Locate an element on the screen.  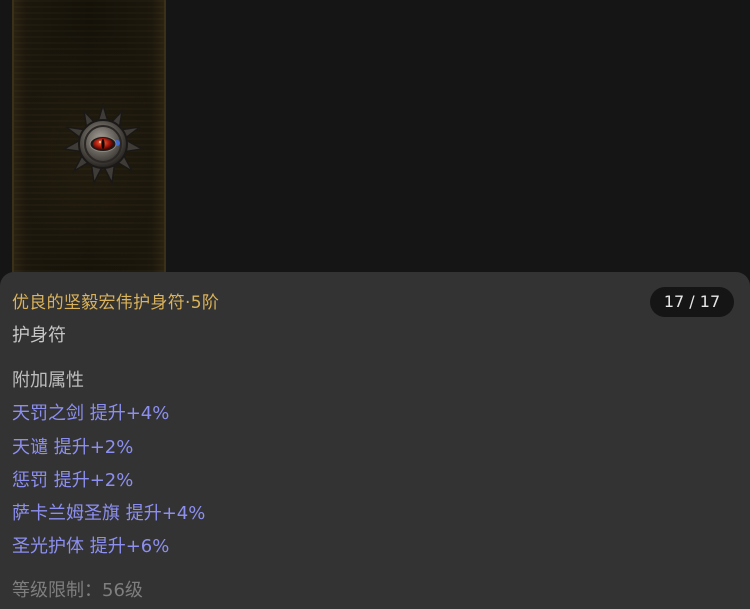
level-requirement: 等级限制：56级 is located at coordinates (77, 590).